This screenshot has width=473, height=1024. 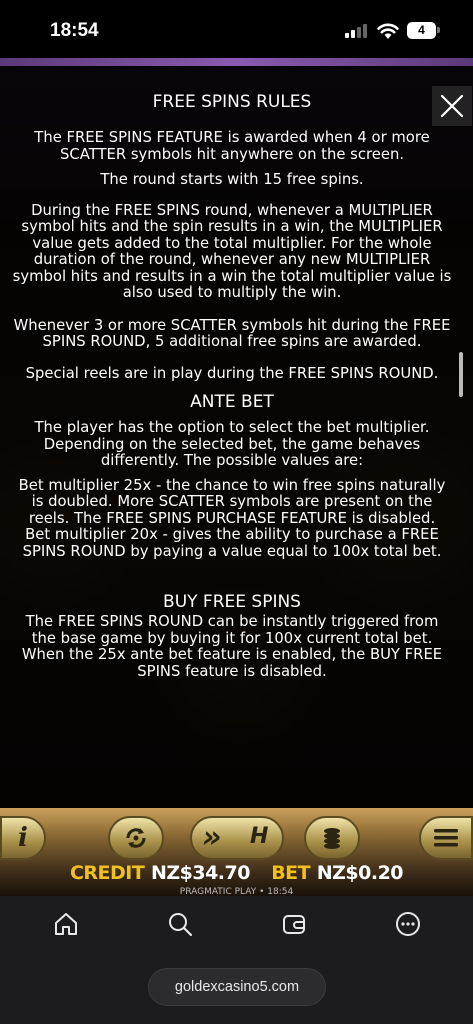 I want to click on home-icon, so click(x=66, y=924).